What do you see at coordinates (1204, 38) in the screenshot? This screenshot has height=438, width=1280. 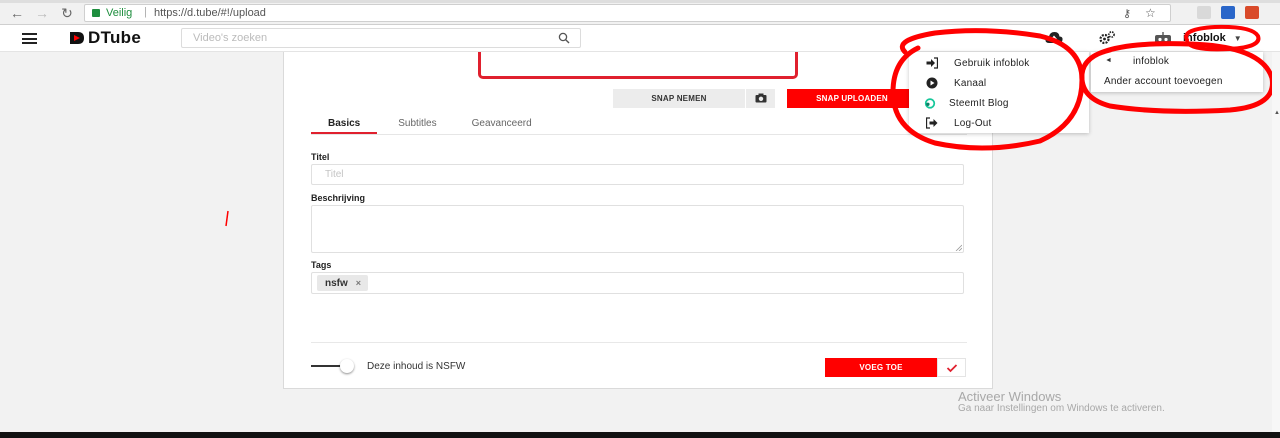 I see `username-label: infoblok` at bounding box center [1204, 38].